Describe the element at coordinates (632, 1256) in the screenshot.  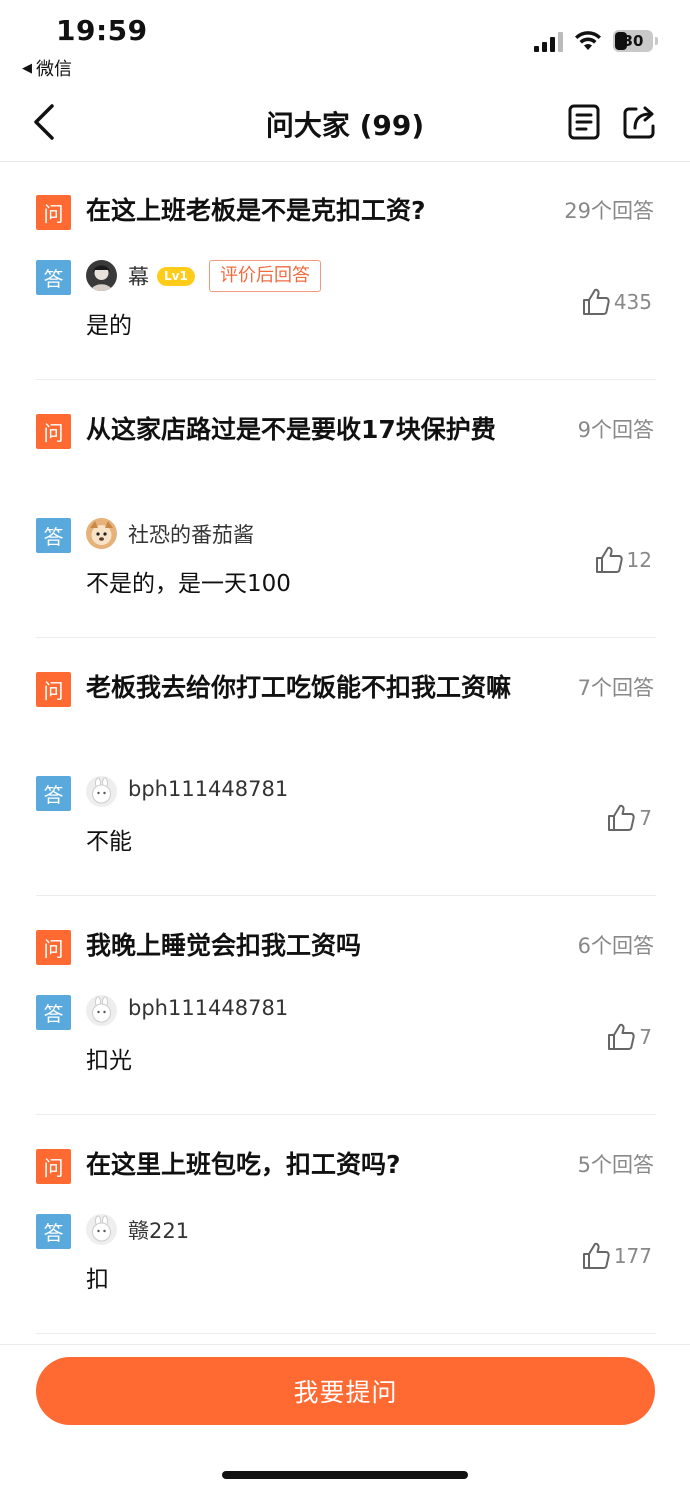
I see `like-count: 177` at that location.